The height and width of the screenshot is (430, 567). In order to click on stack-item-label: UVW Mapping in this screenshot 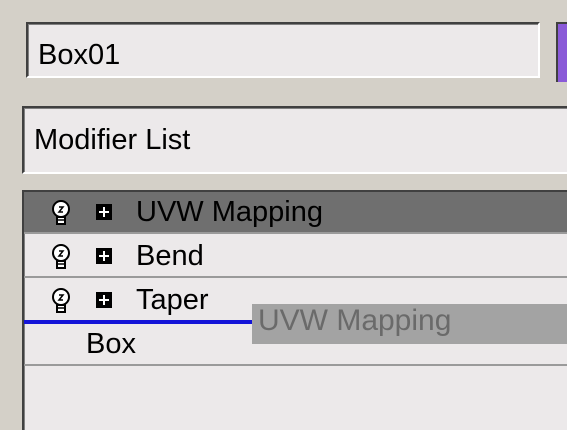, I will do `click(229, 212)`.